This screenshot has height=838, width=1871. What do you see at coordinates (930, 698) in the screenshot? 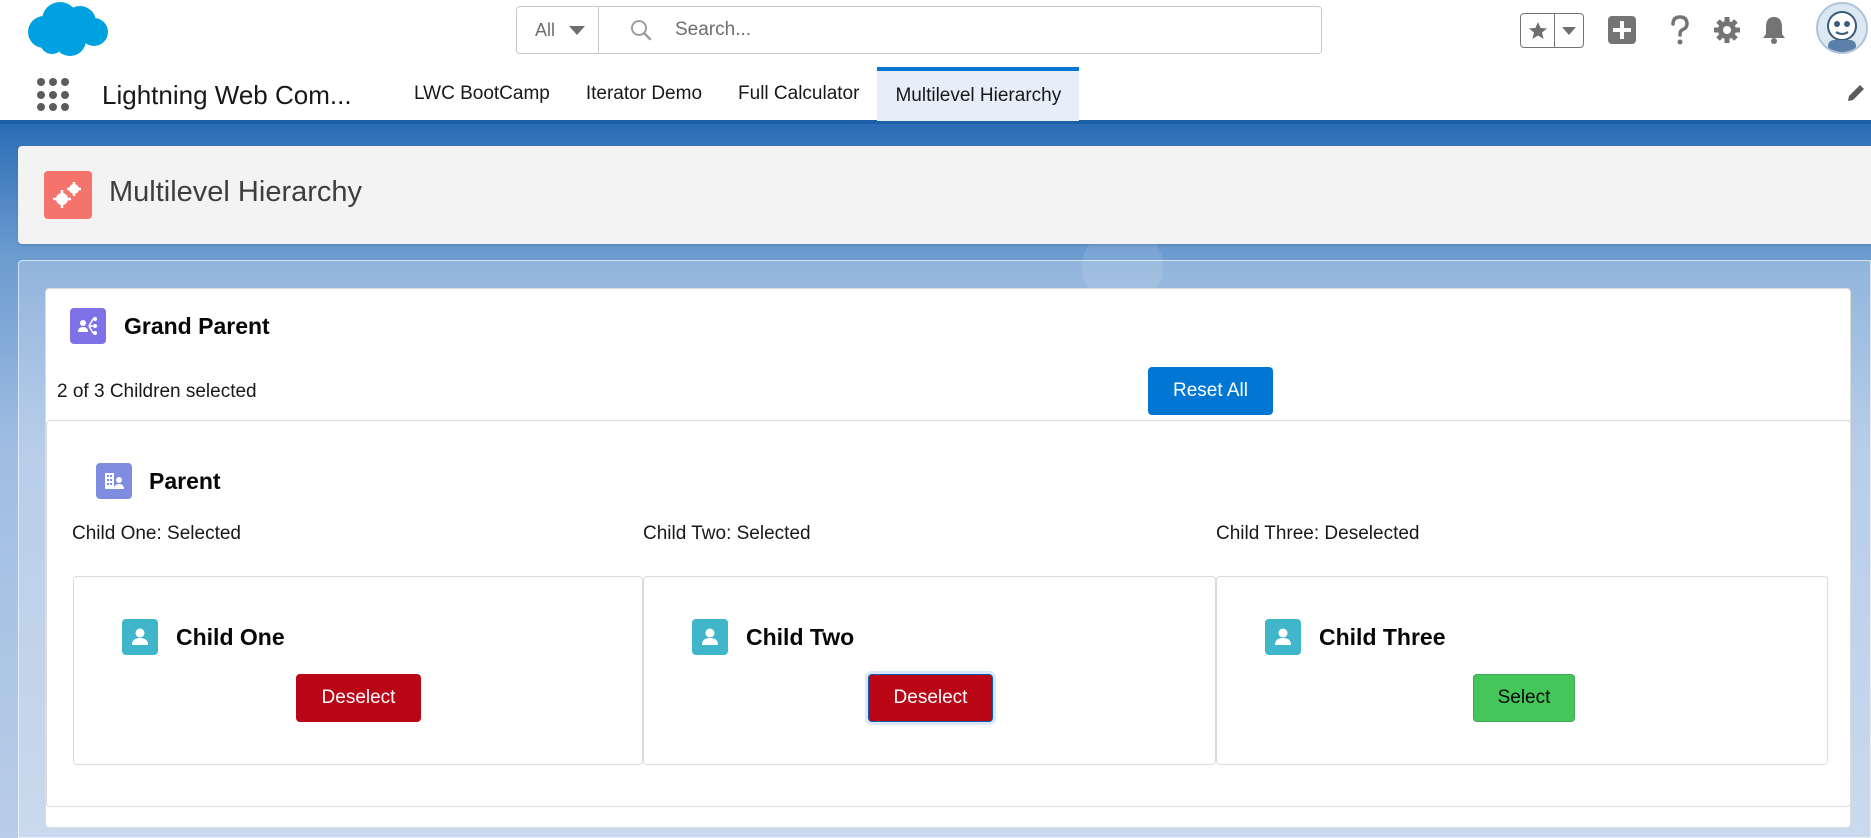
I see `child-two-deselect-button: Deselect` at bounding box center [930, 698].